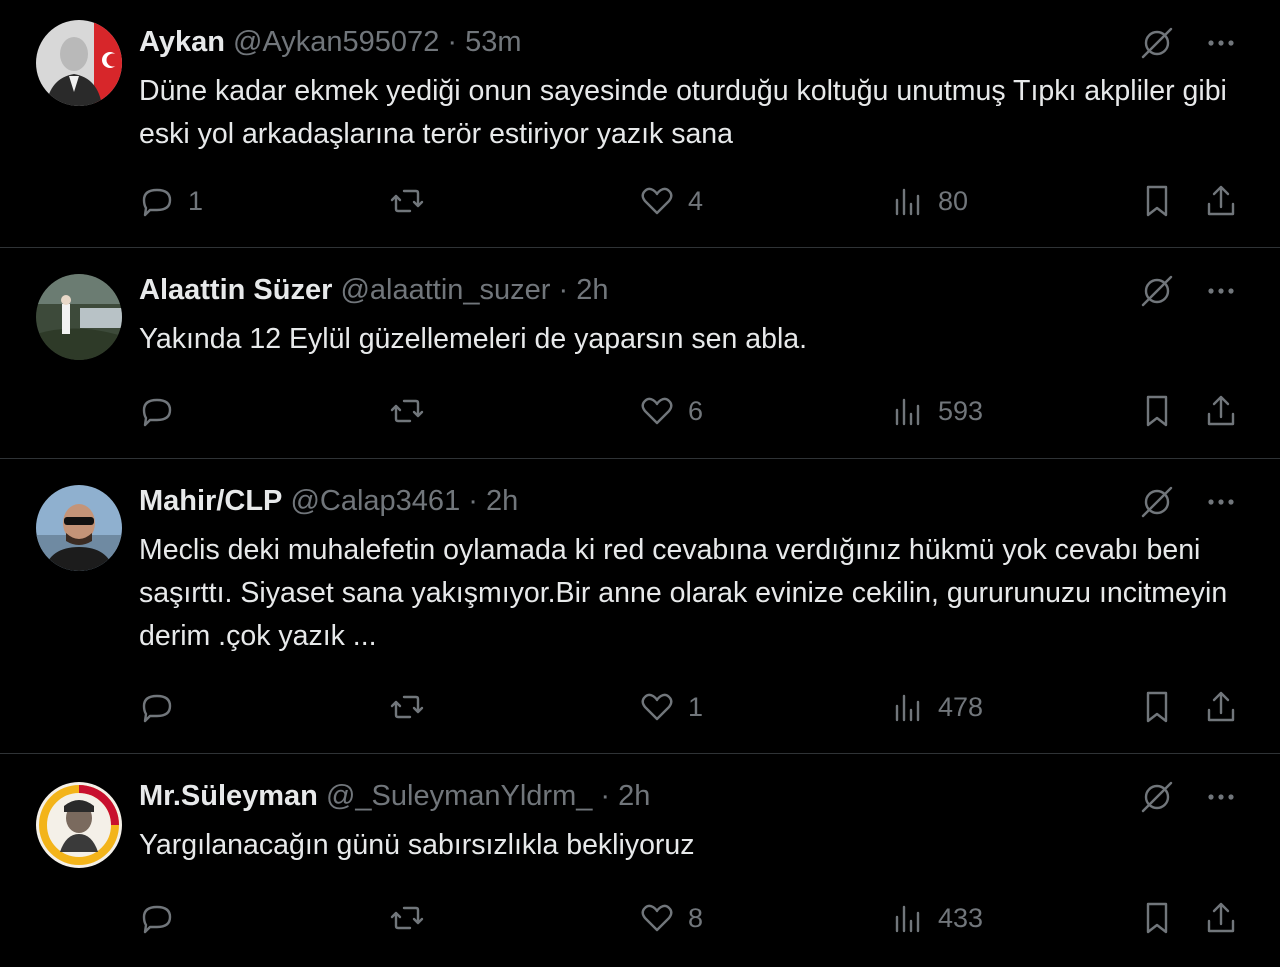  Describe the element at coordinates (935, 707) in the screenshot. I see `views-button: 478` at that location.